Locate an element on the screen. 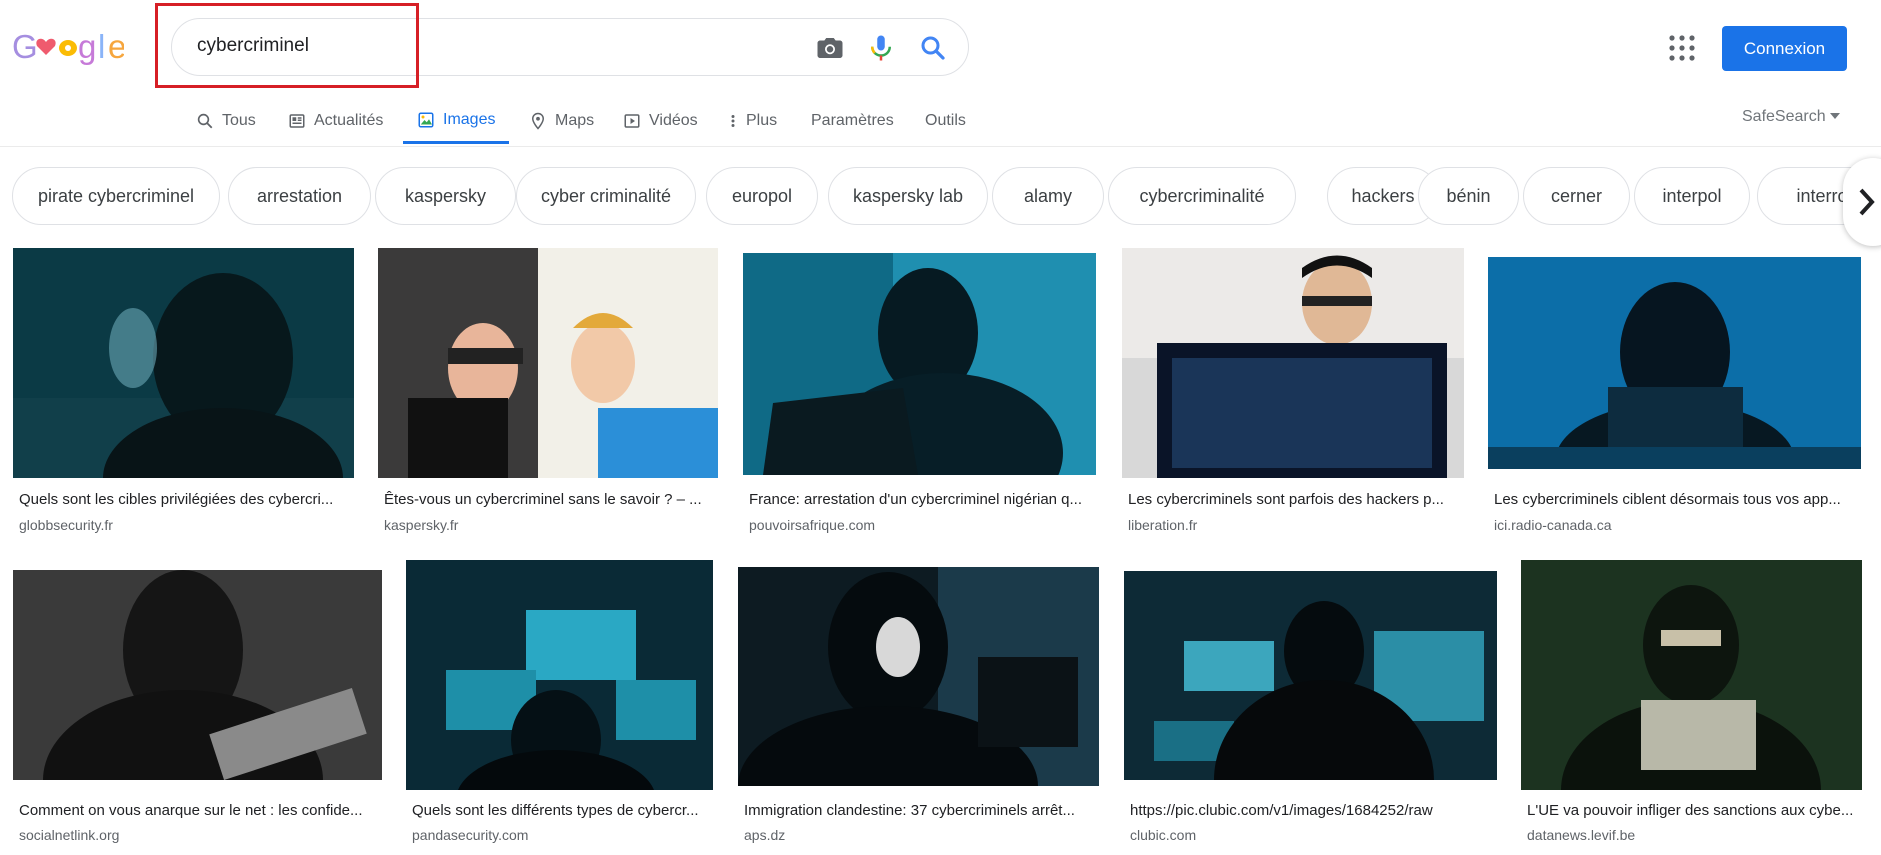 The width and height of the screenshot is (1881, 855). safesearch-label: SafeSearch is located at coordinates (1784, 116).